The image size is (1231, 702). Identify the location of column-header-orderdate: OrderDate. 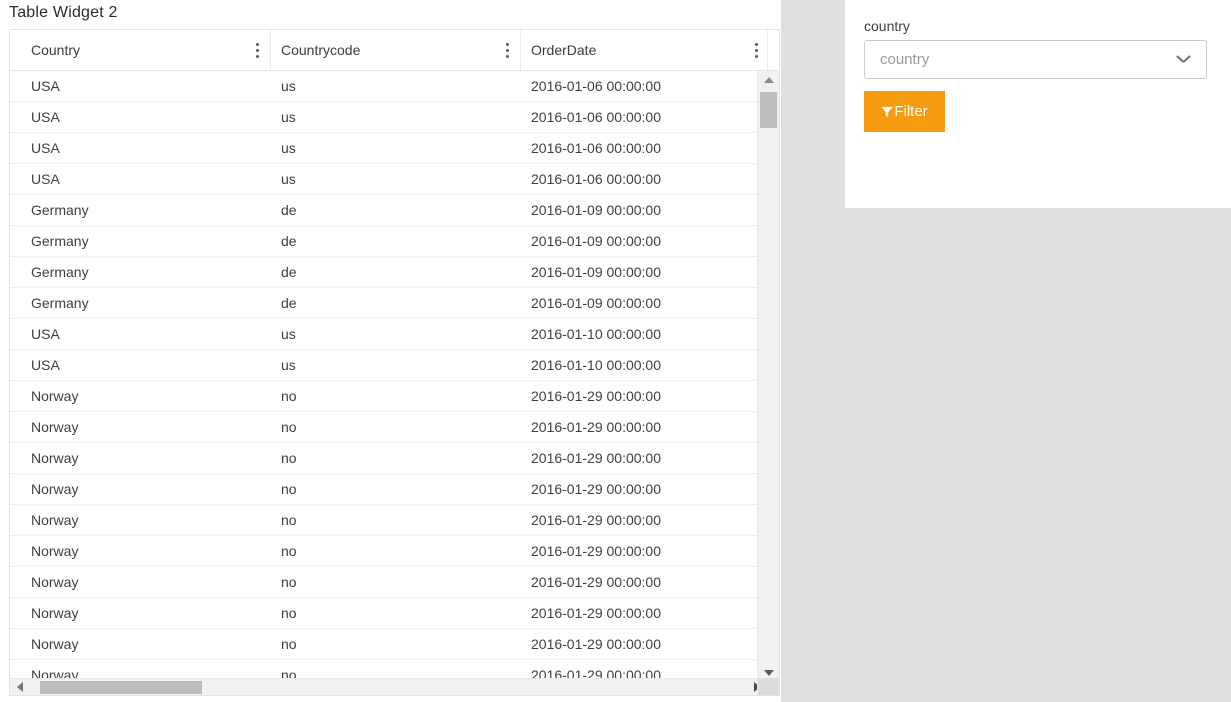
(563, 50).